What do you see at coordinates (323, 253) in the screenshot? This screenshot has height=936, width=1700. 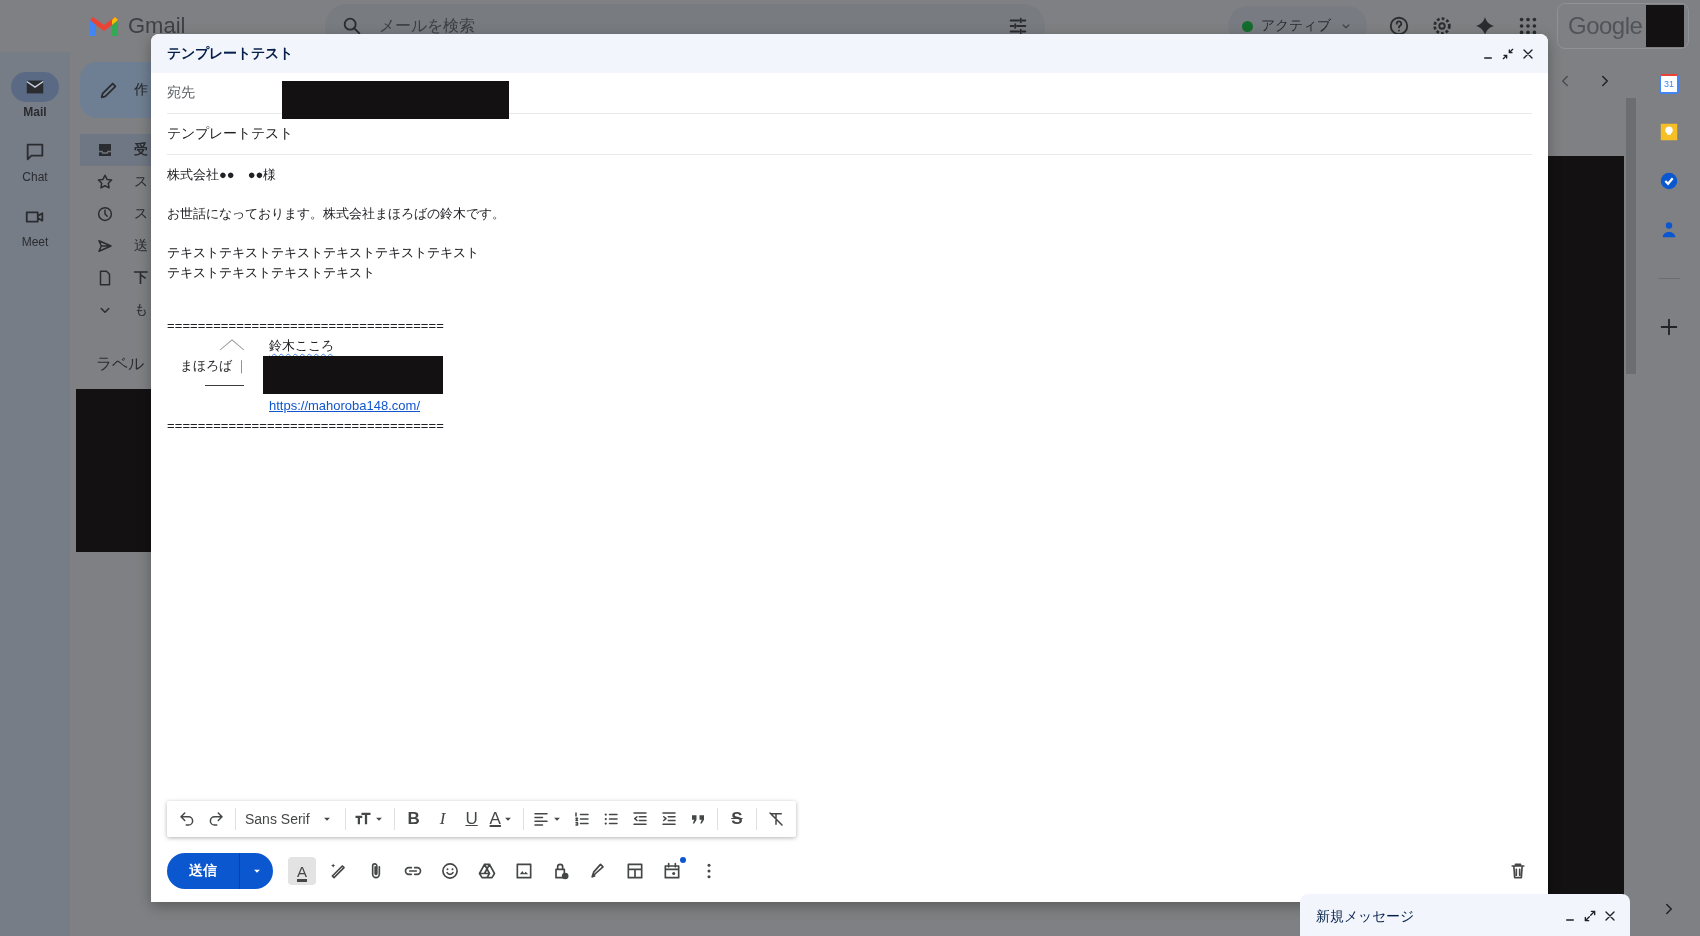 I see `body-text: テキストテキストテキストテキストテキストテキスト` at bounding box center [323, 253].